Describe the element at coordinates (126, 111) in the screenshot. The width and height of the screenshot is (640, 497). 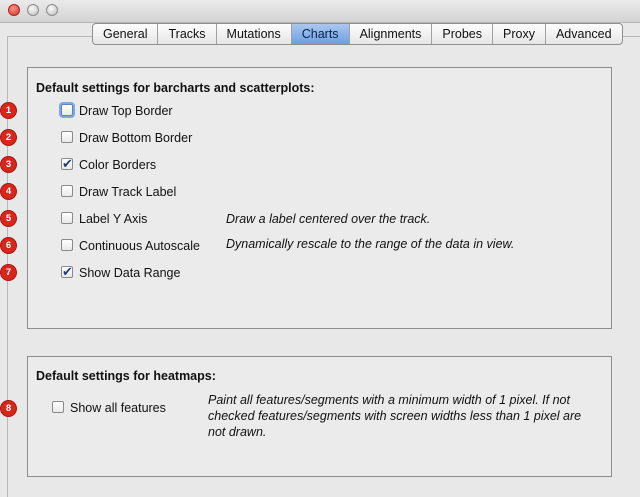
I see `draw-top-border-label: Draw Top Border` at that location.